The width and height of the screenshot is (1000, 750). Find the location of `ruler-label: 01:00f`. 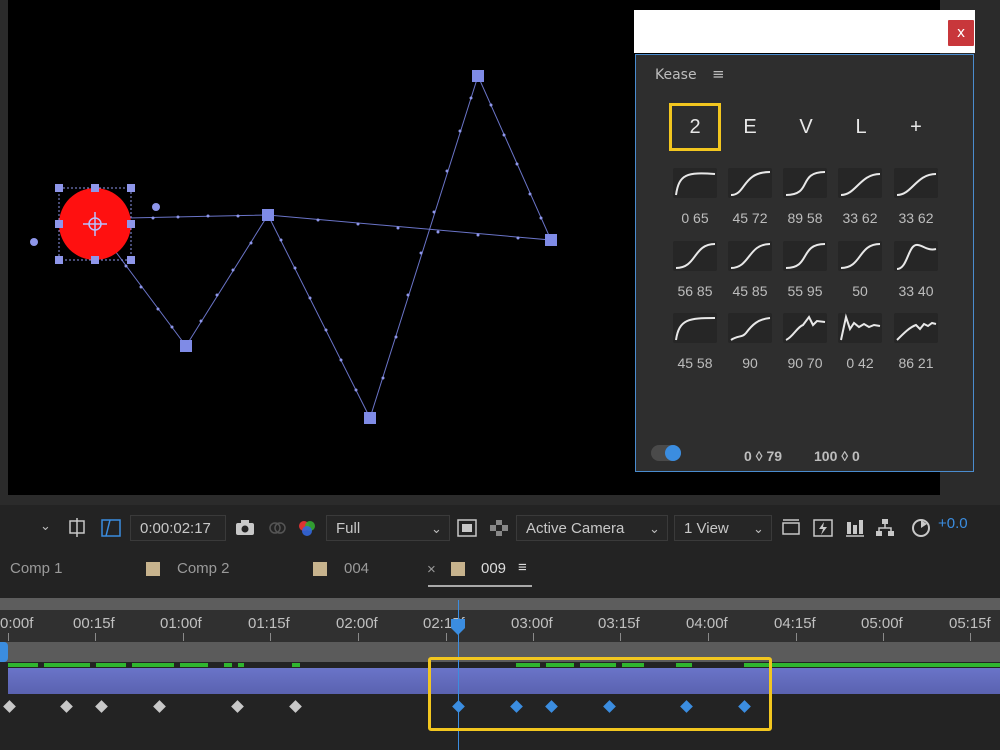

ruler-label: 01:00f is located at coordinates (181, 623).